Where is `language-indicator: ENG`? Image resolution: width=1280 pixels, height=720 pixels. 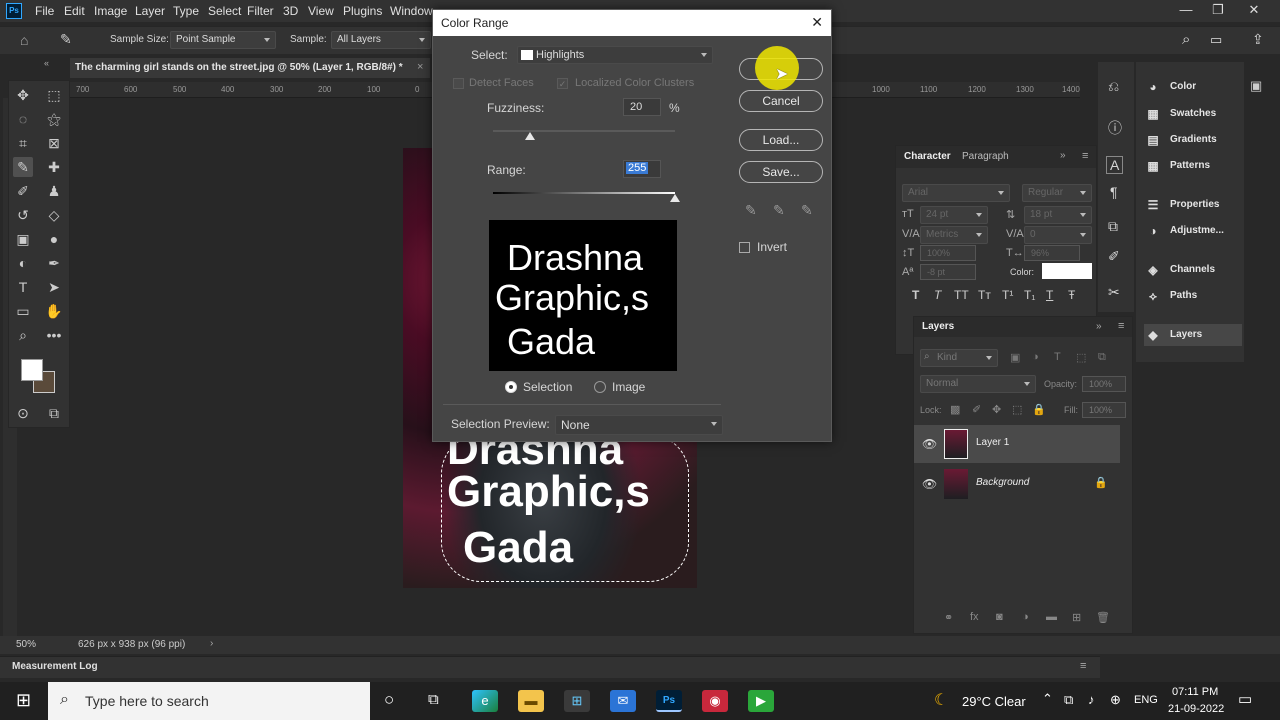
language-indicator: ENG is located at coordinates (1146, 700).